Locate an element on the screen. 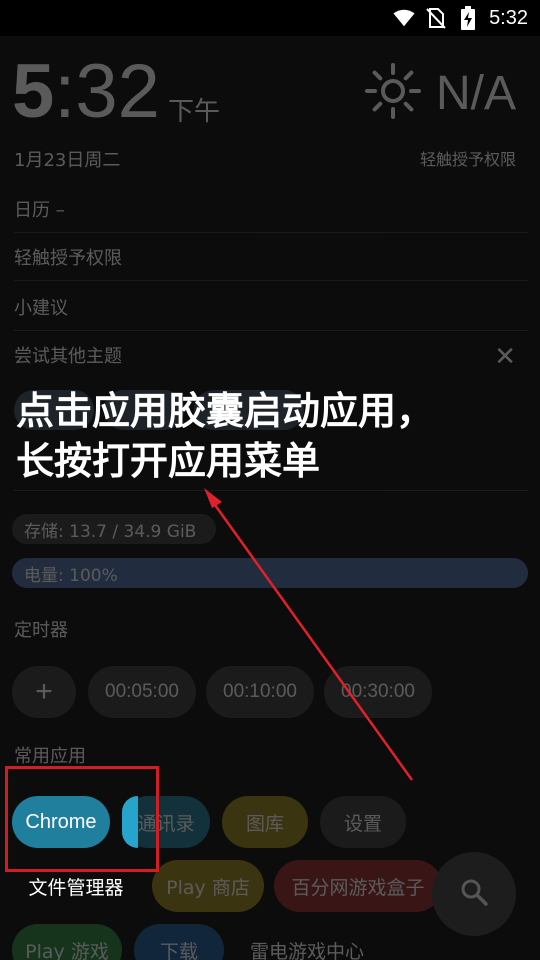 This screenshot has width=540, height=960. battery-bar: 电量: 100% is located at coordinates (270, 573).